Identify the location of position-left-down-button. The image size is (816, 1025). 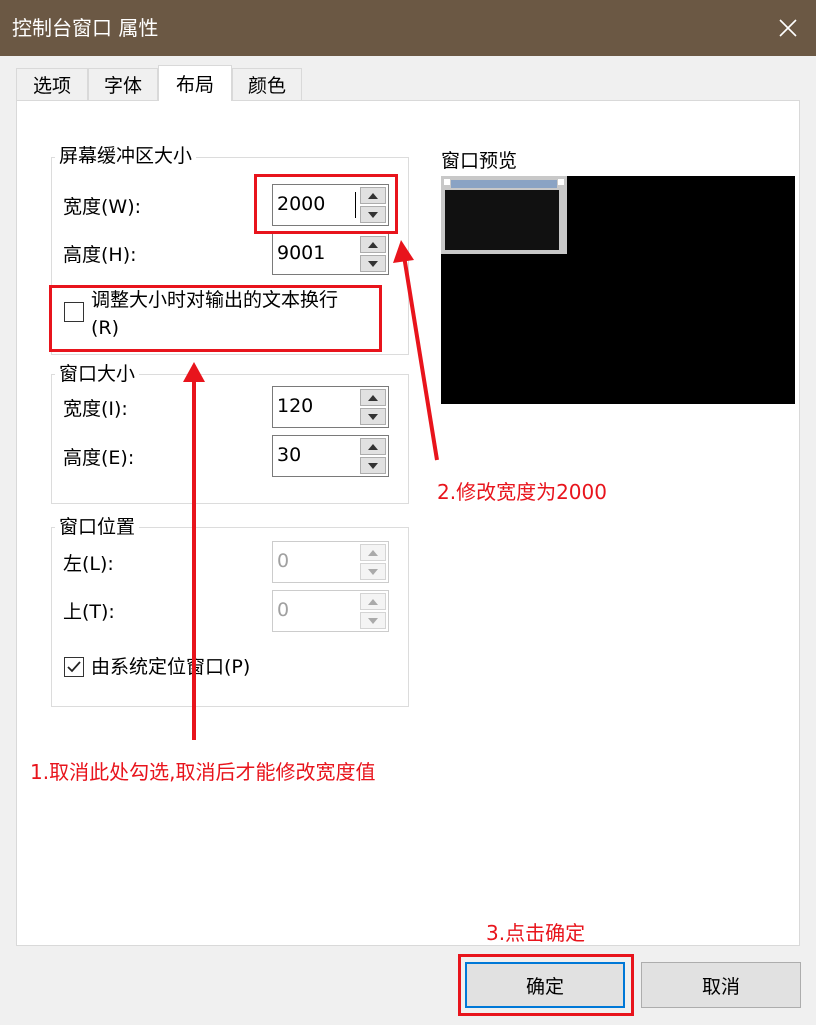
(373, 571).